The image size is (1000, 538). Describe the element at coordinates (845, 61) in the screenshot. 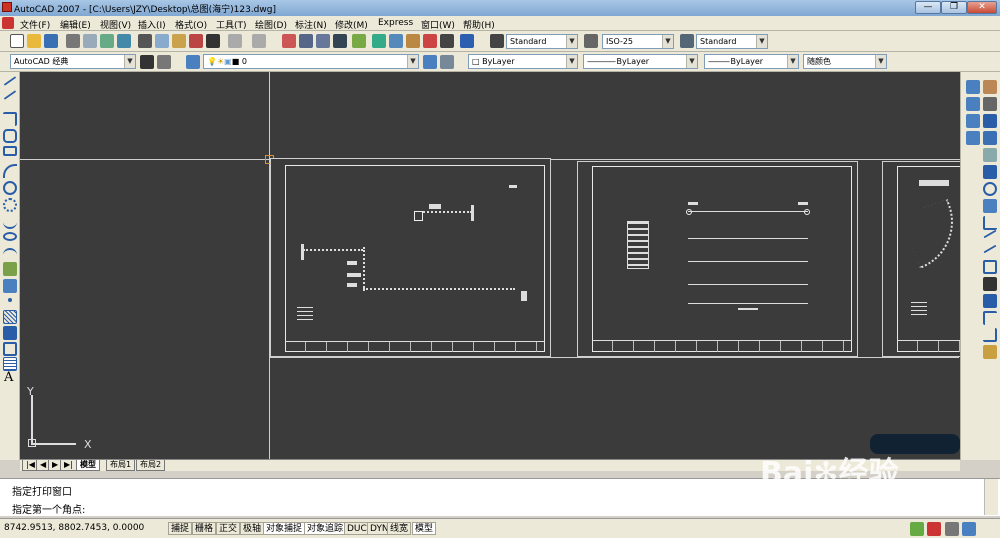

I see `plotstyle-select: 随颜色 ▼` at that location.